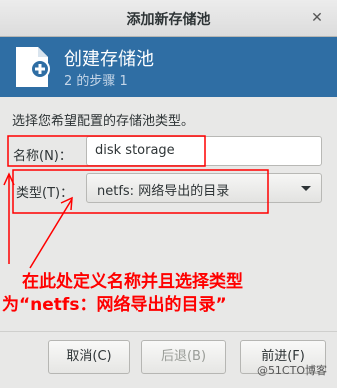  I want to click on back-button: 后退(B), so click(183, 357).